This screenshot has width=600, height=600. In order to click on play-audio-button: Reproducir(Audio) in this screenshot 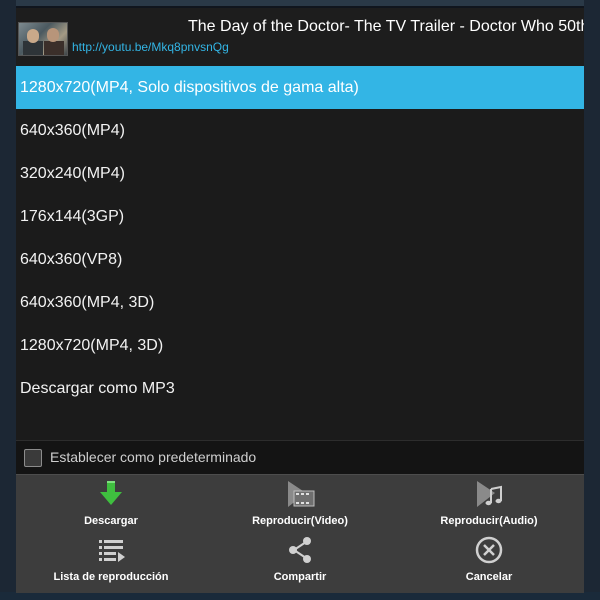, I will do `click(489, 505)`.